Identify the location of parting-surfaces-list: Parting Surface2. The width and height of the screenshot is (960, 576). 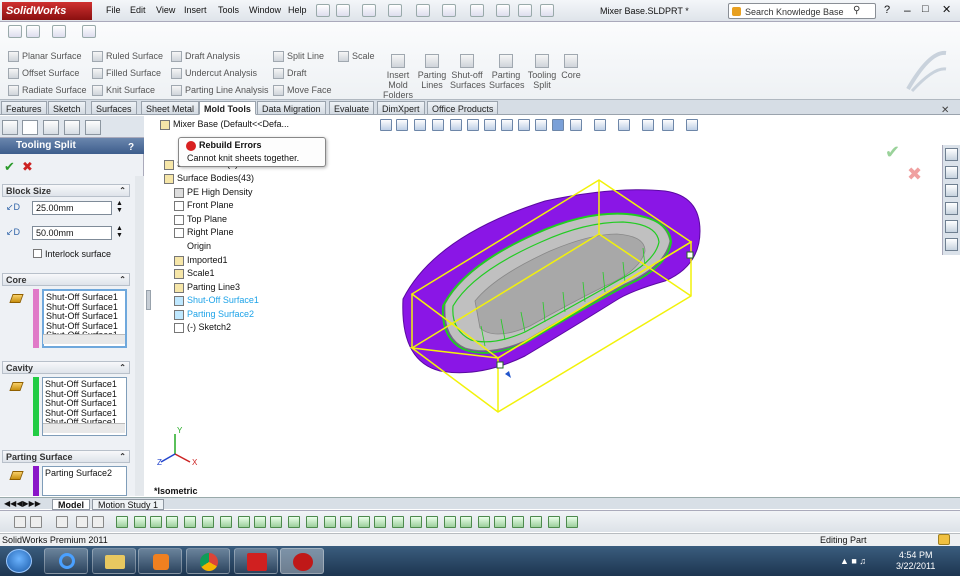
(84, 481).